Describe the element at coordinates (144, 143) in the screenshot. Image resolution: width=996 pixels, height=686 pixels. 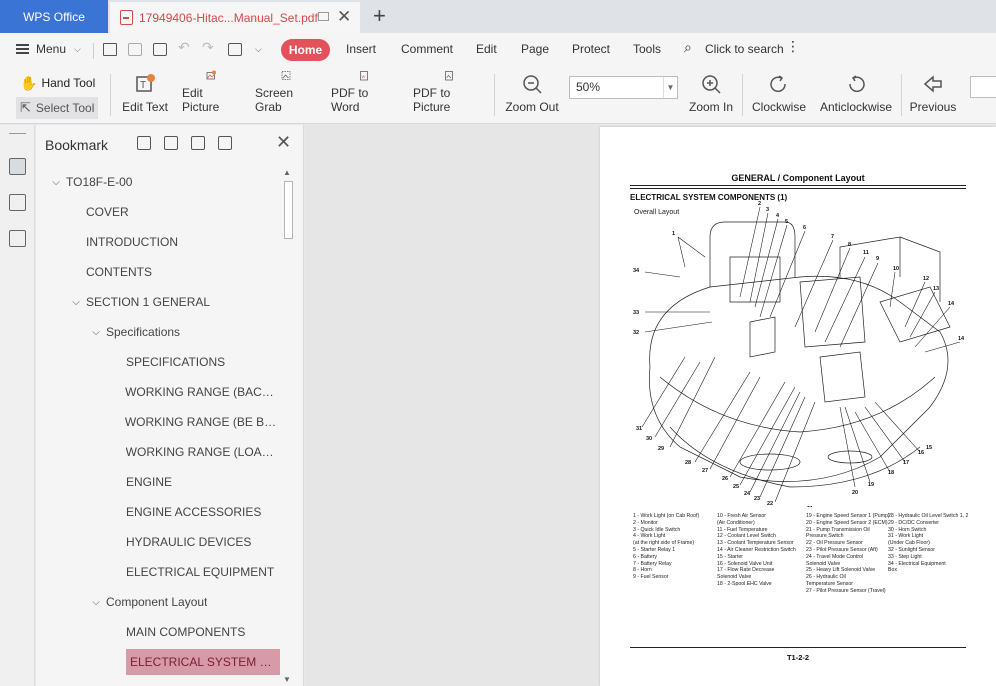
I see `expand-all-icon` at that location.